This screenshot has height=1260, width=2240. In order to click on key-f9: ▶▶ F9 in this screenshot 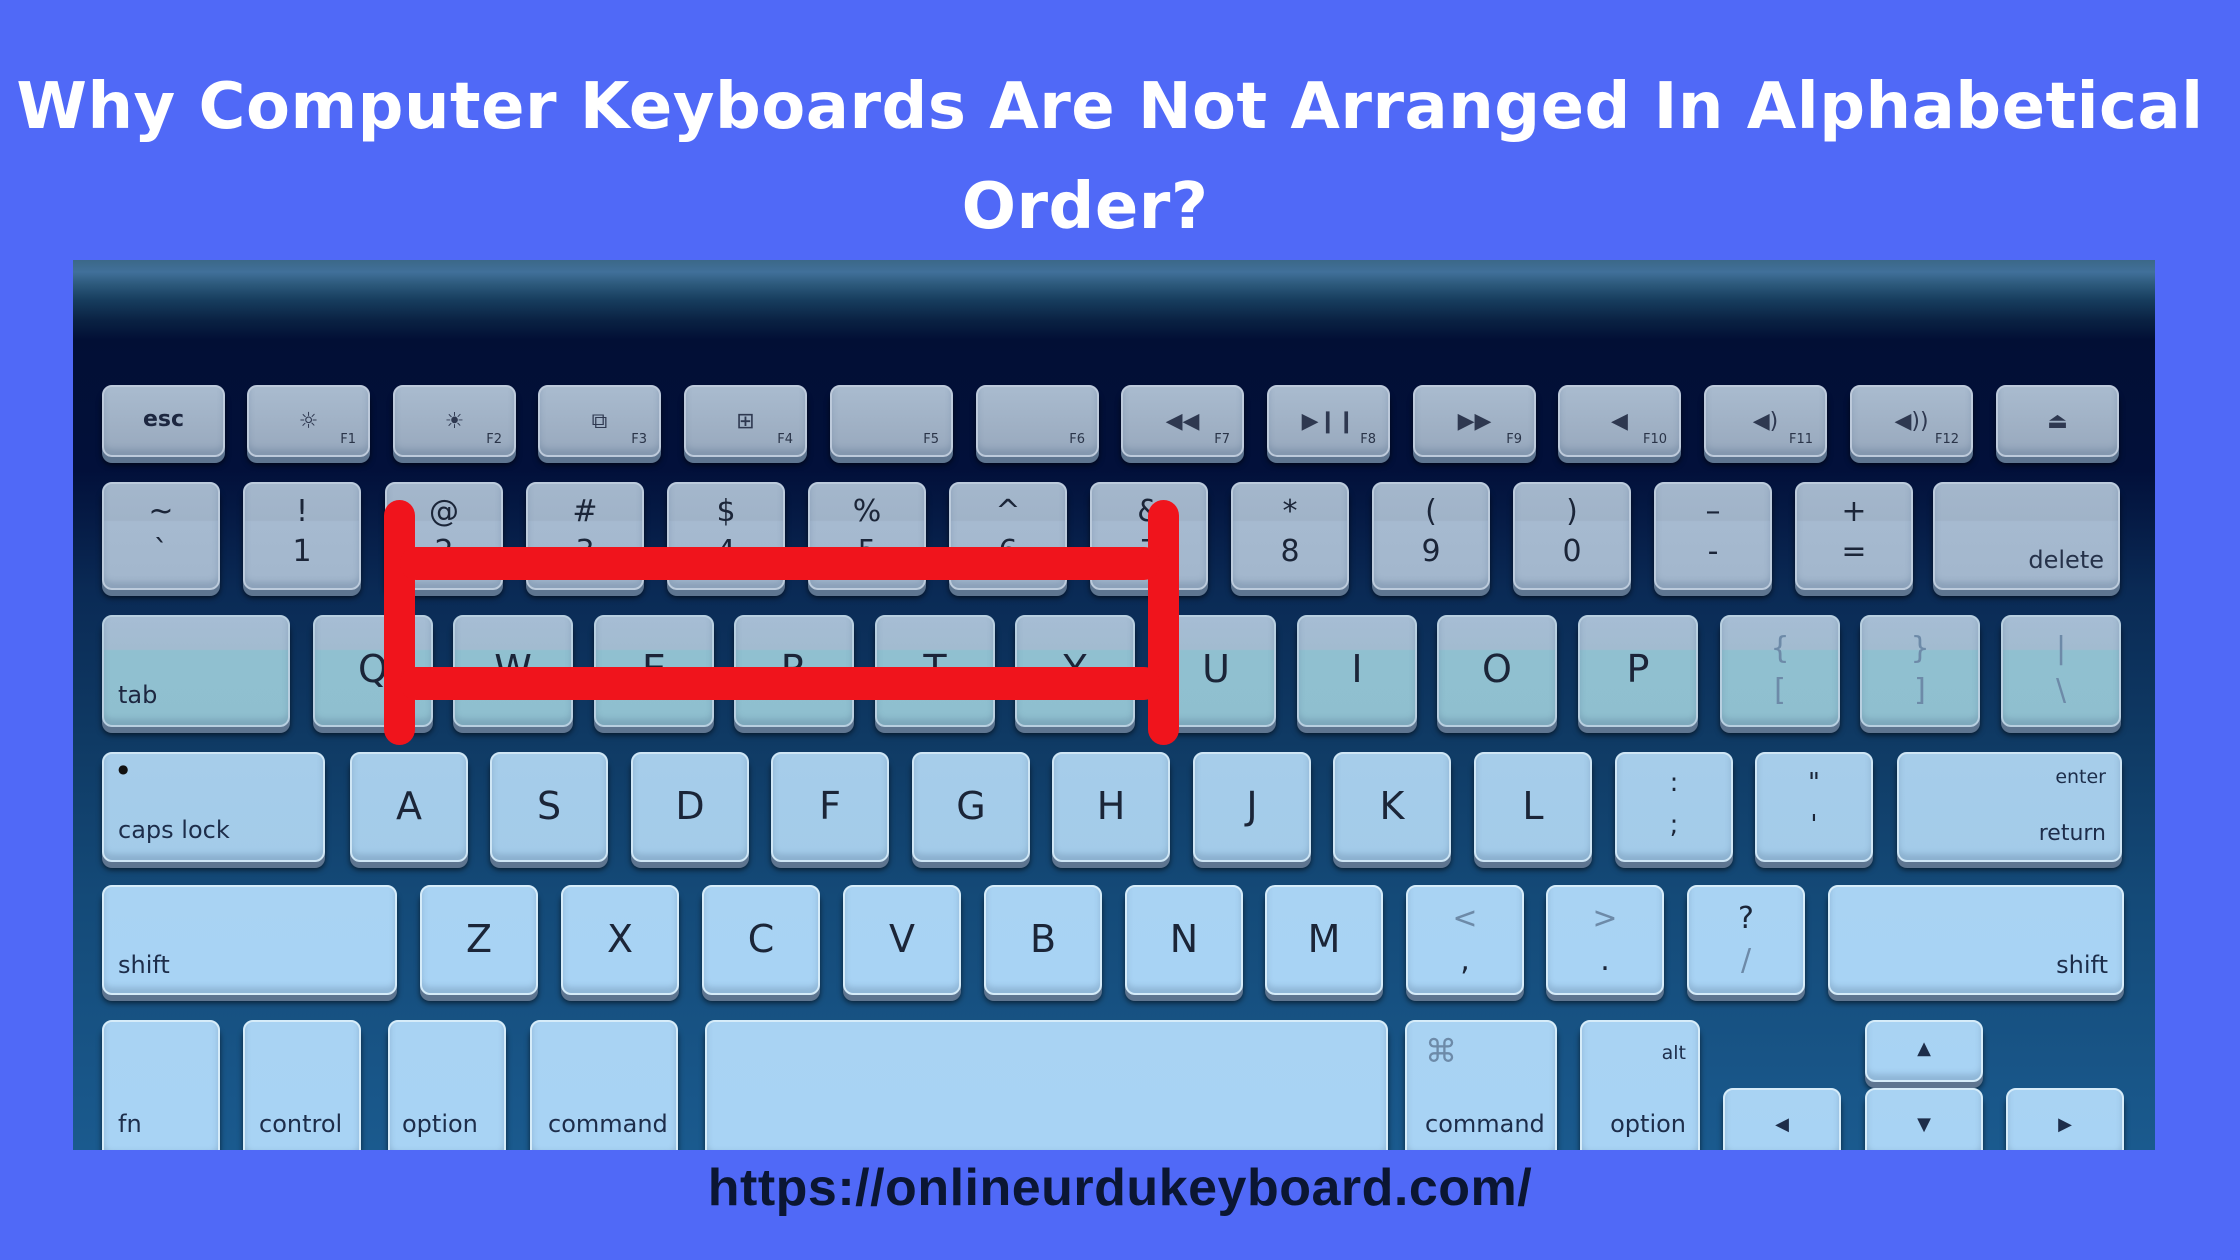, I will do `click(1474, 421)`.